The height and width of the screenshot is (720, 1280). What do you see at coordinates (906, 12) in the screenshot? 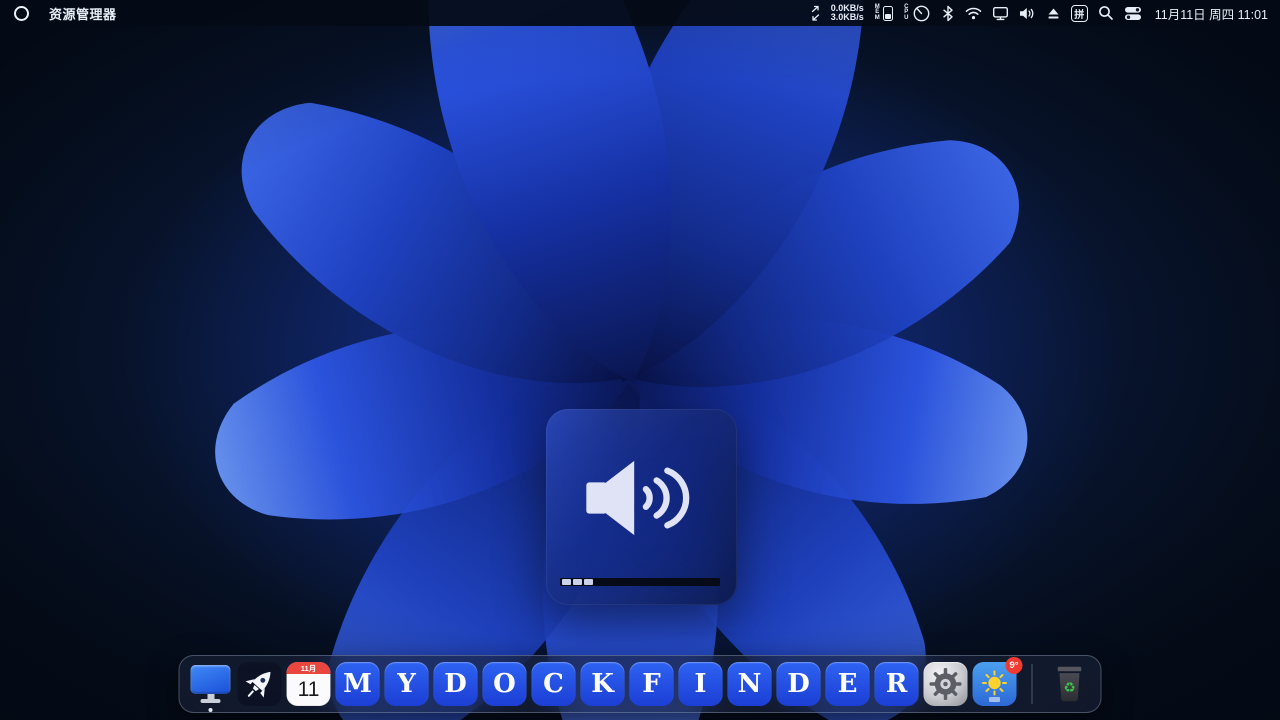
I see `cpu-label: CPU` at bounding box center [906, 12].